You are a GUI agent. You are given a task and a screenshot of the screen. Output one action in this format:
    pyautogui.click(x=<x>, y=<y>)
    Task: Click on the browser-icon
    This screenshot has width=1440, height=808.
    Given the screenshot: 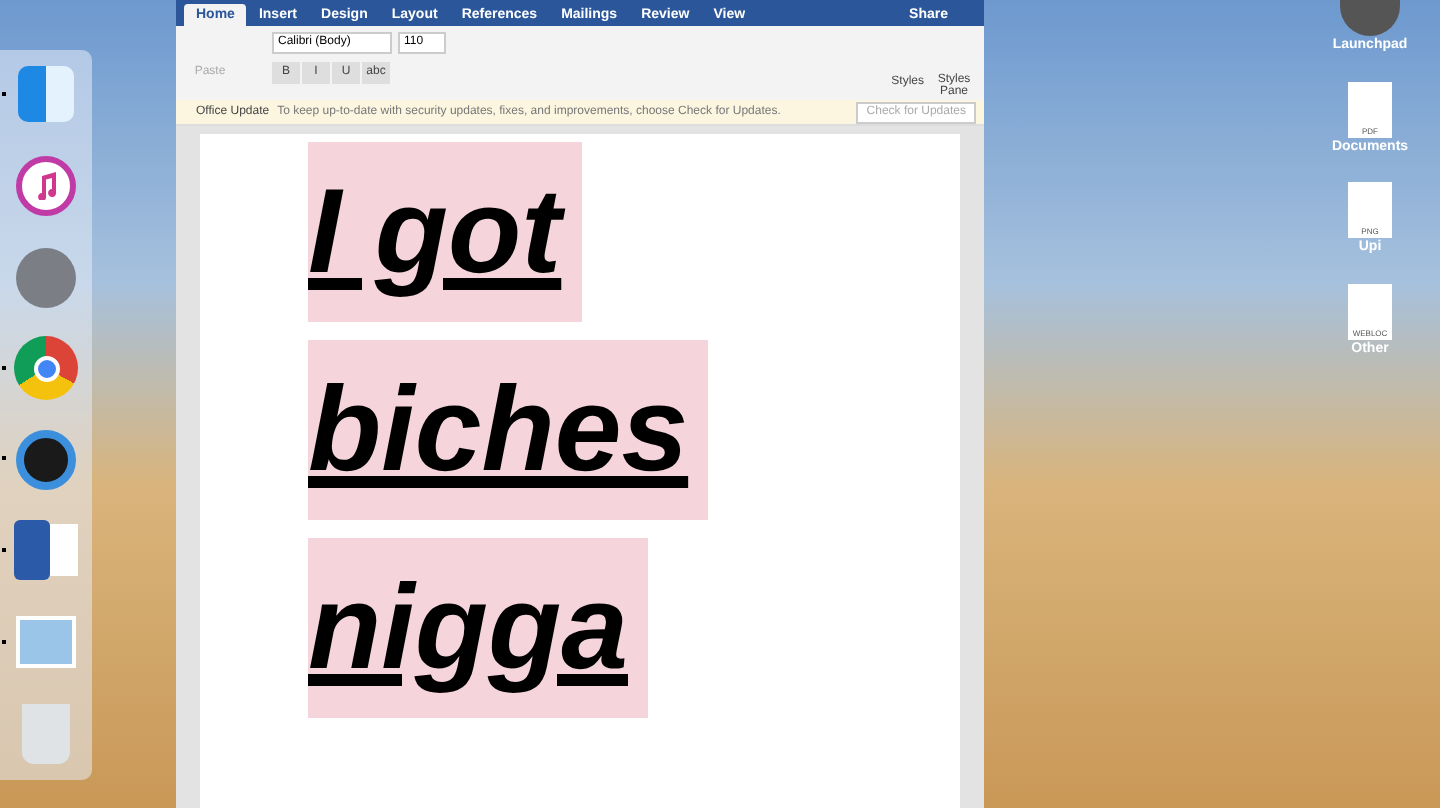 What is the action you would take?
    pyautogui.click(x=46, y=368)
    